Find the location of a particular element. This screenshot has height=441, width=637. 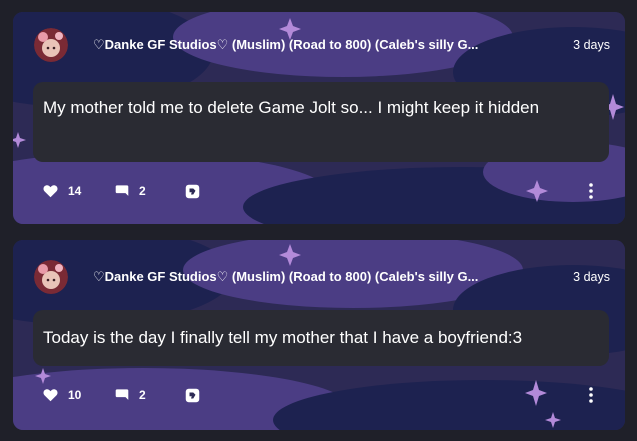

like-count: 10 is located at coordinates (75, 395).